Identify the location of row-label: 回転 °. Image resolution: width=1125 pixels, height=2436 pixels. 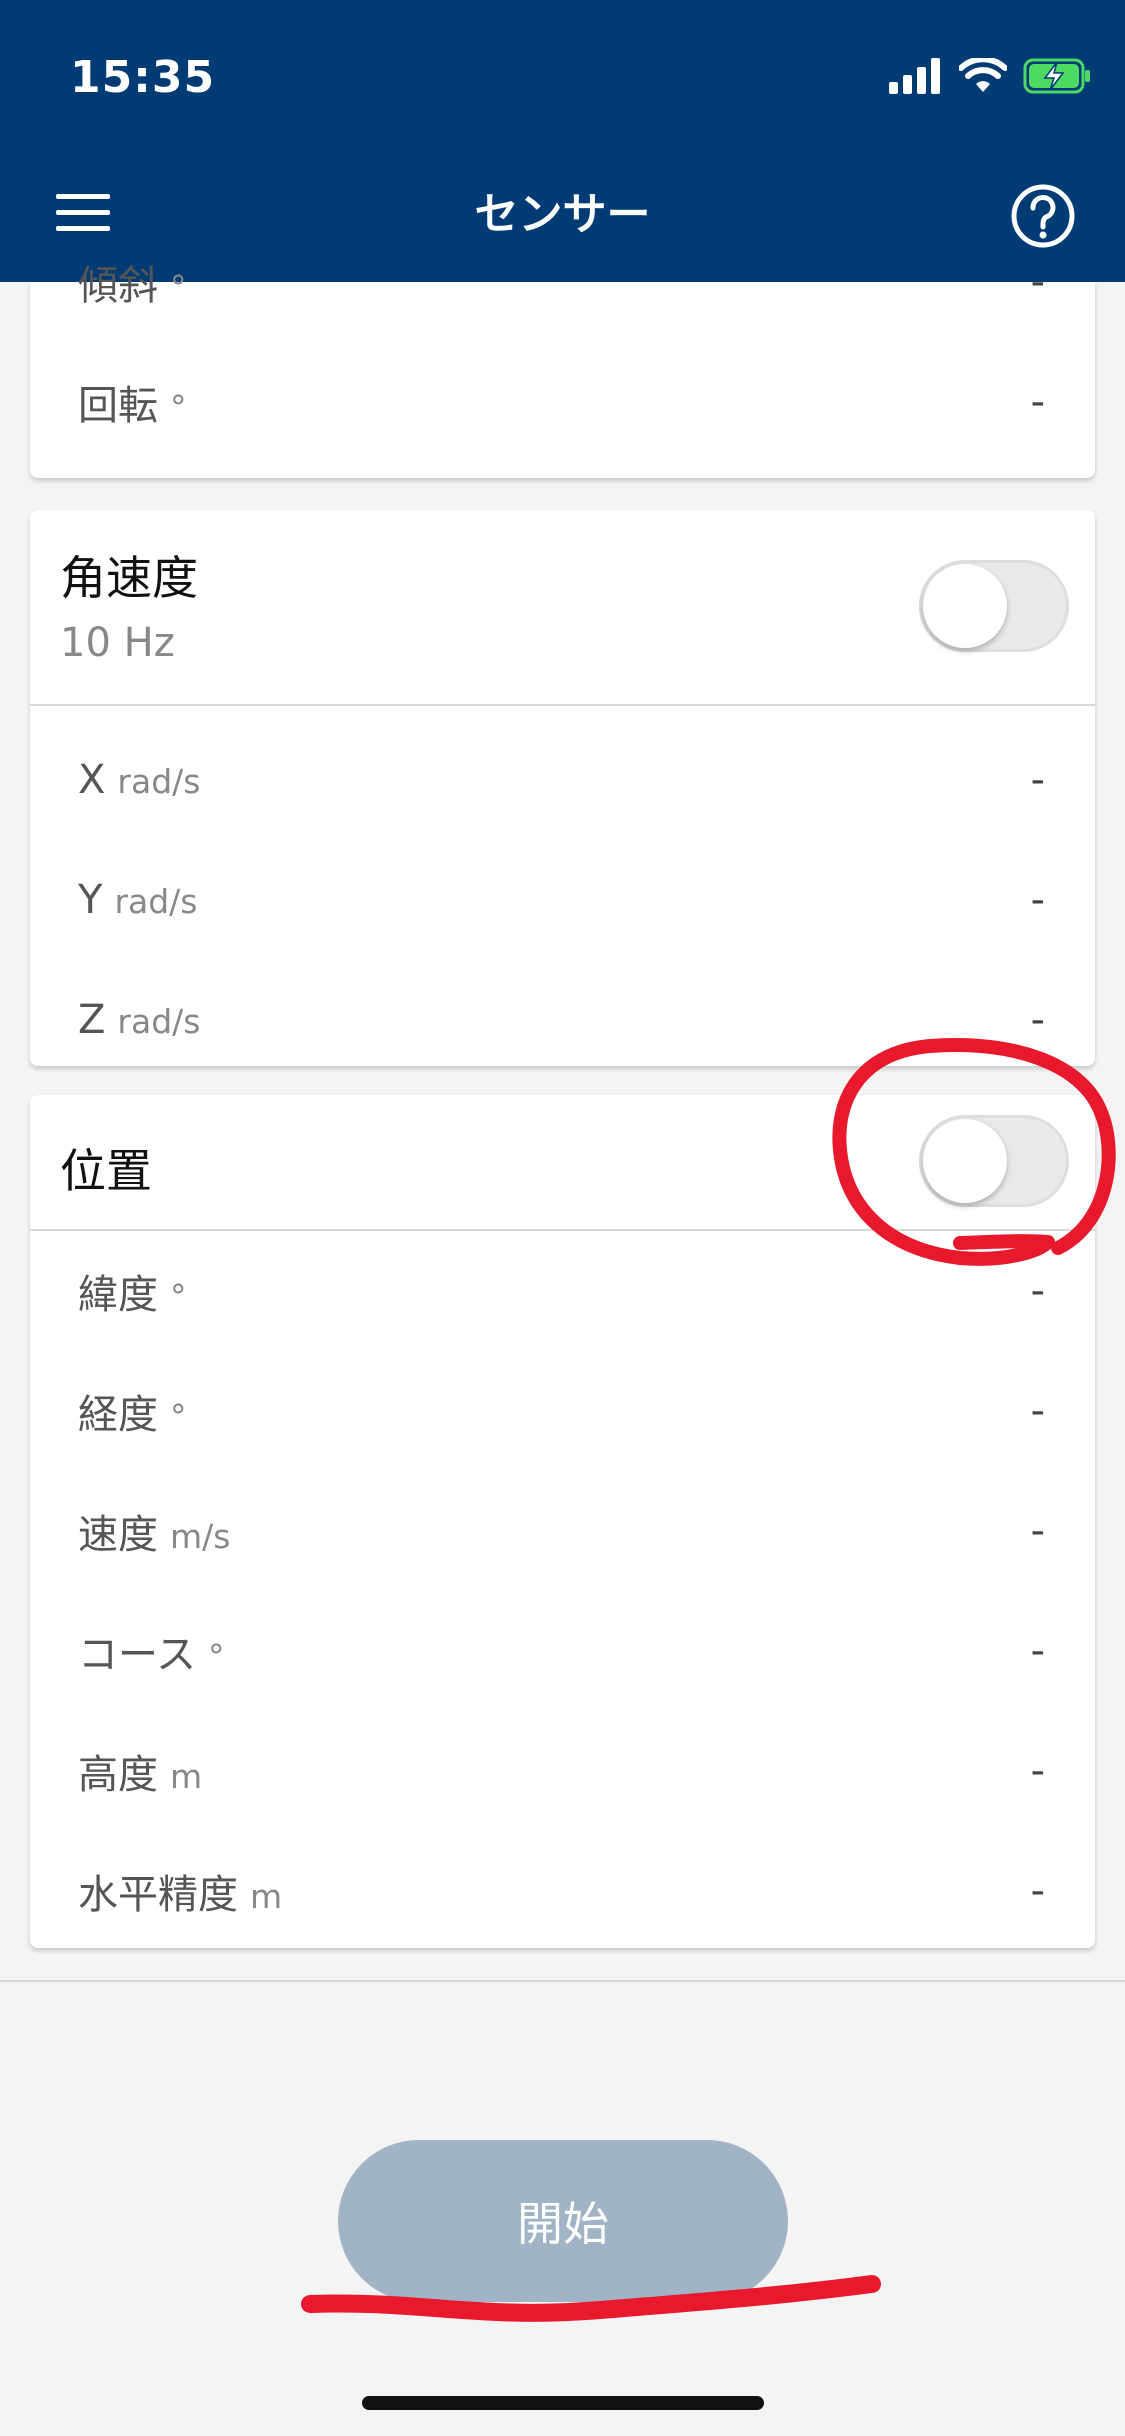
(132, 406).